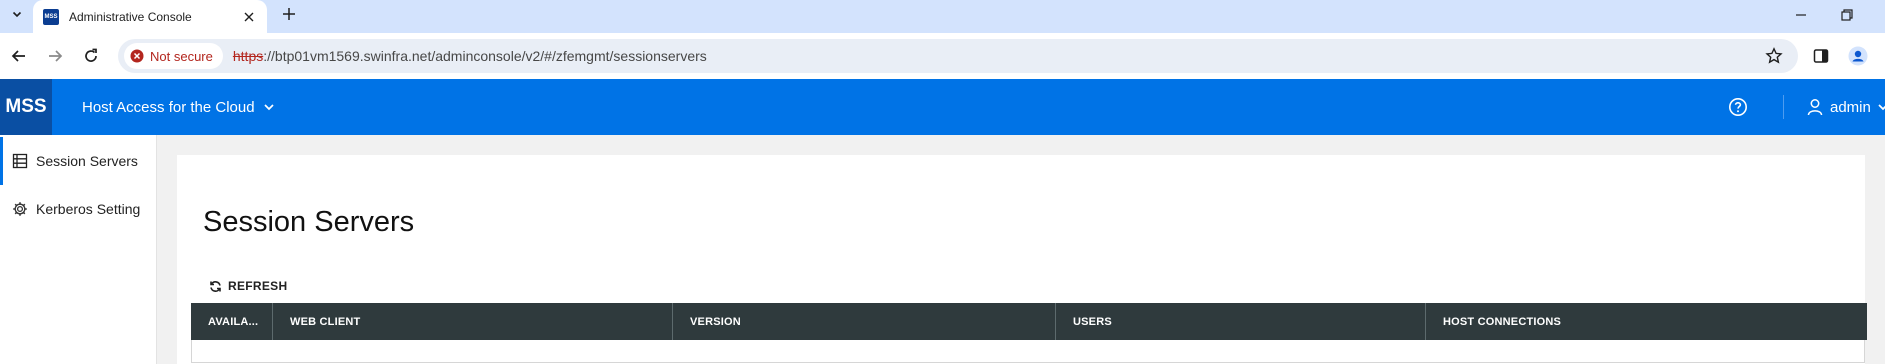 This screenshot has width=1885, height=364. I want to click on security-chip: Not secure, so click(173, 56).